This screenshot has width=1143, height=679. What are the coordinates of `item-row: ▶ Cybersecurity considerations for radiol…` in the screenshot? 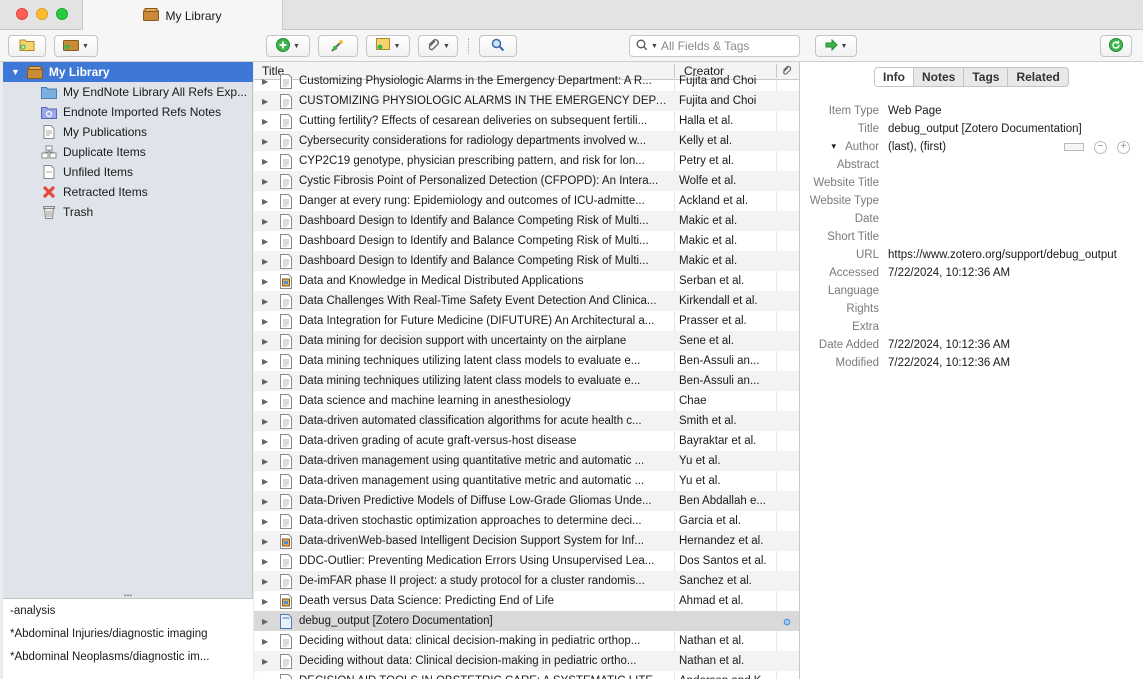 It's located at (526, 141).